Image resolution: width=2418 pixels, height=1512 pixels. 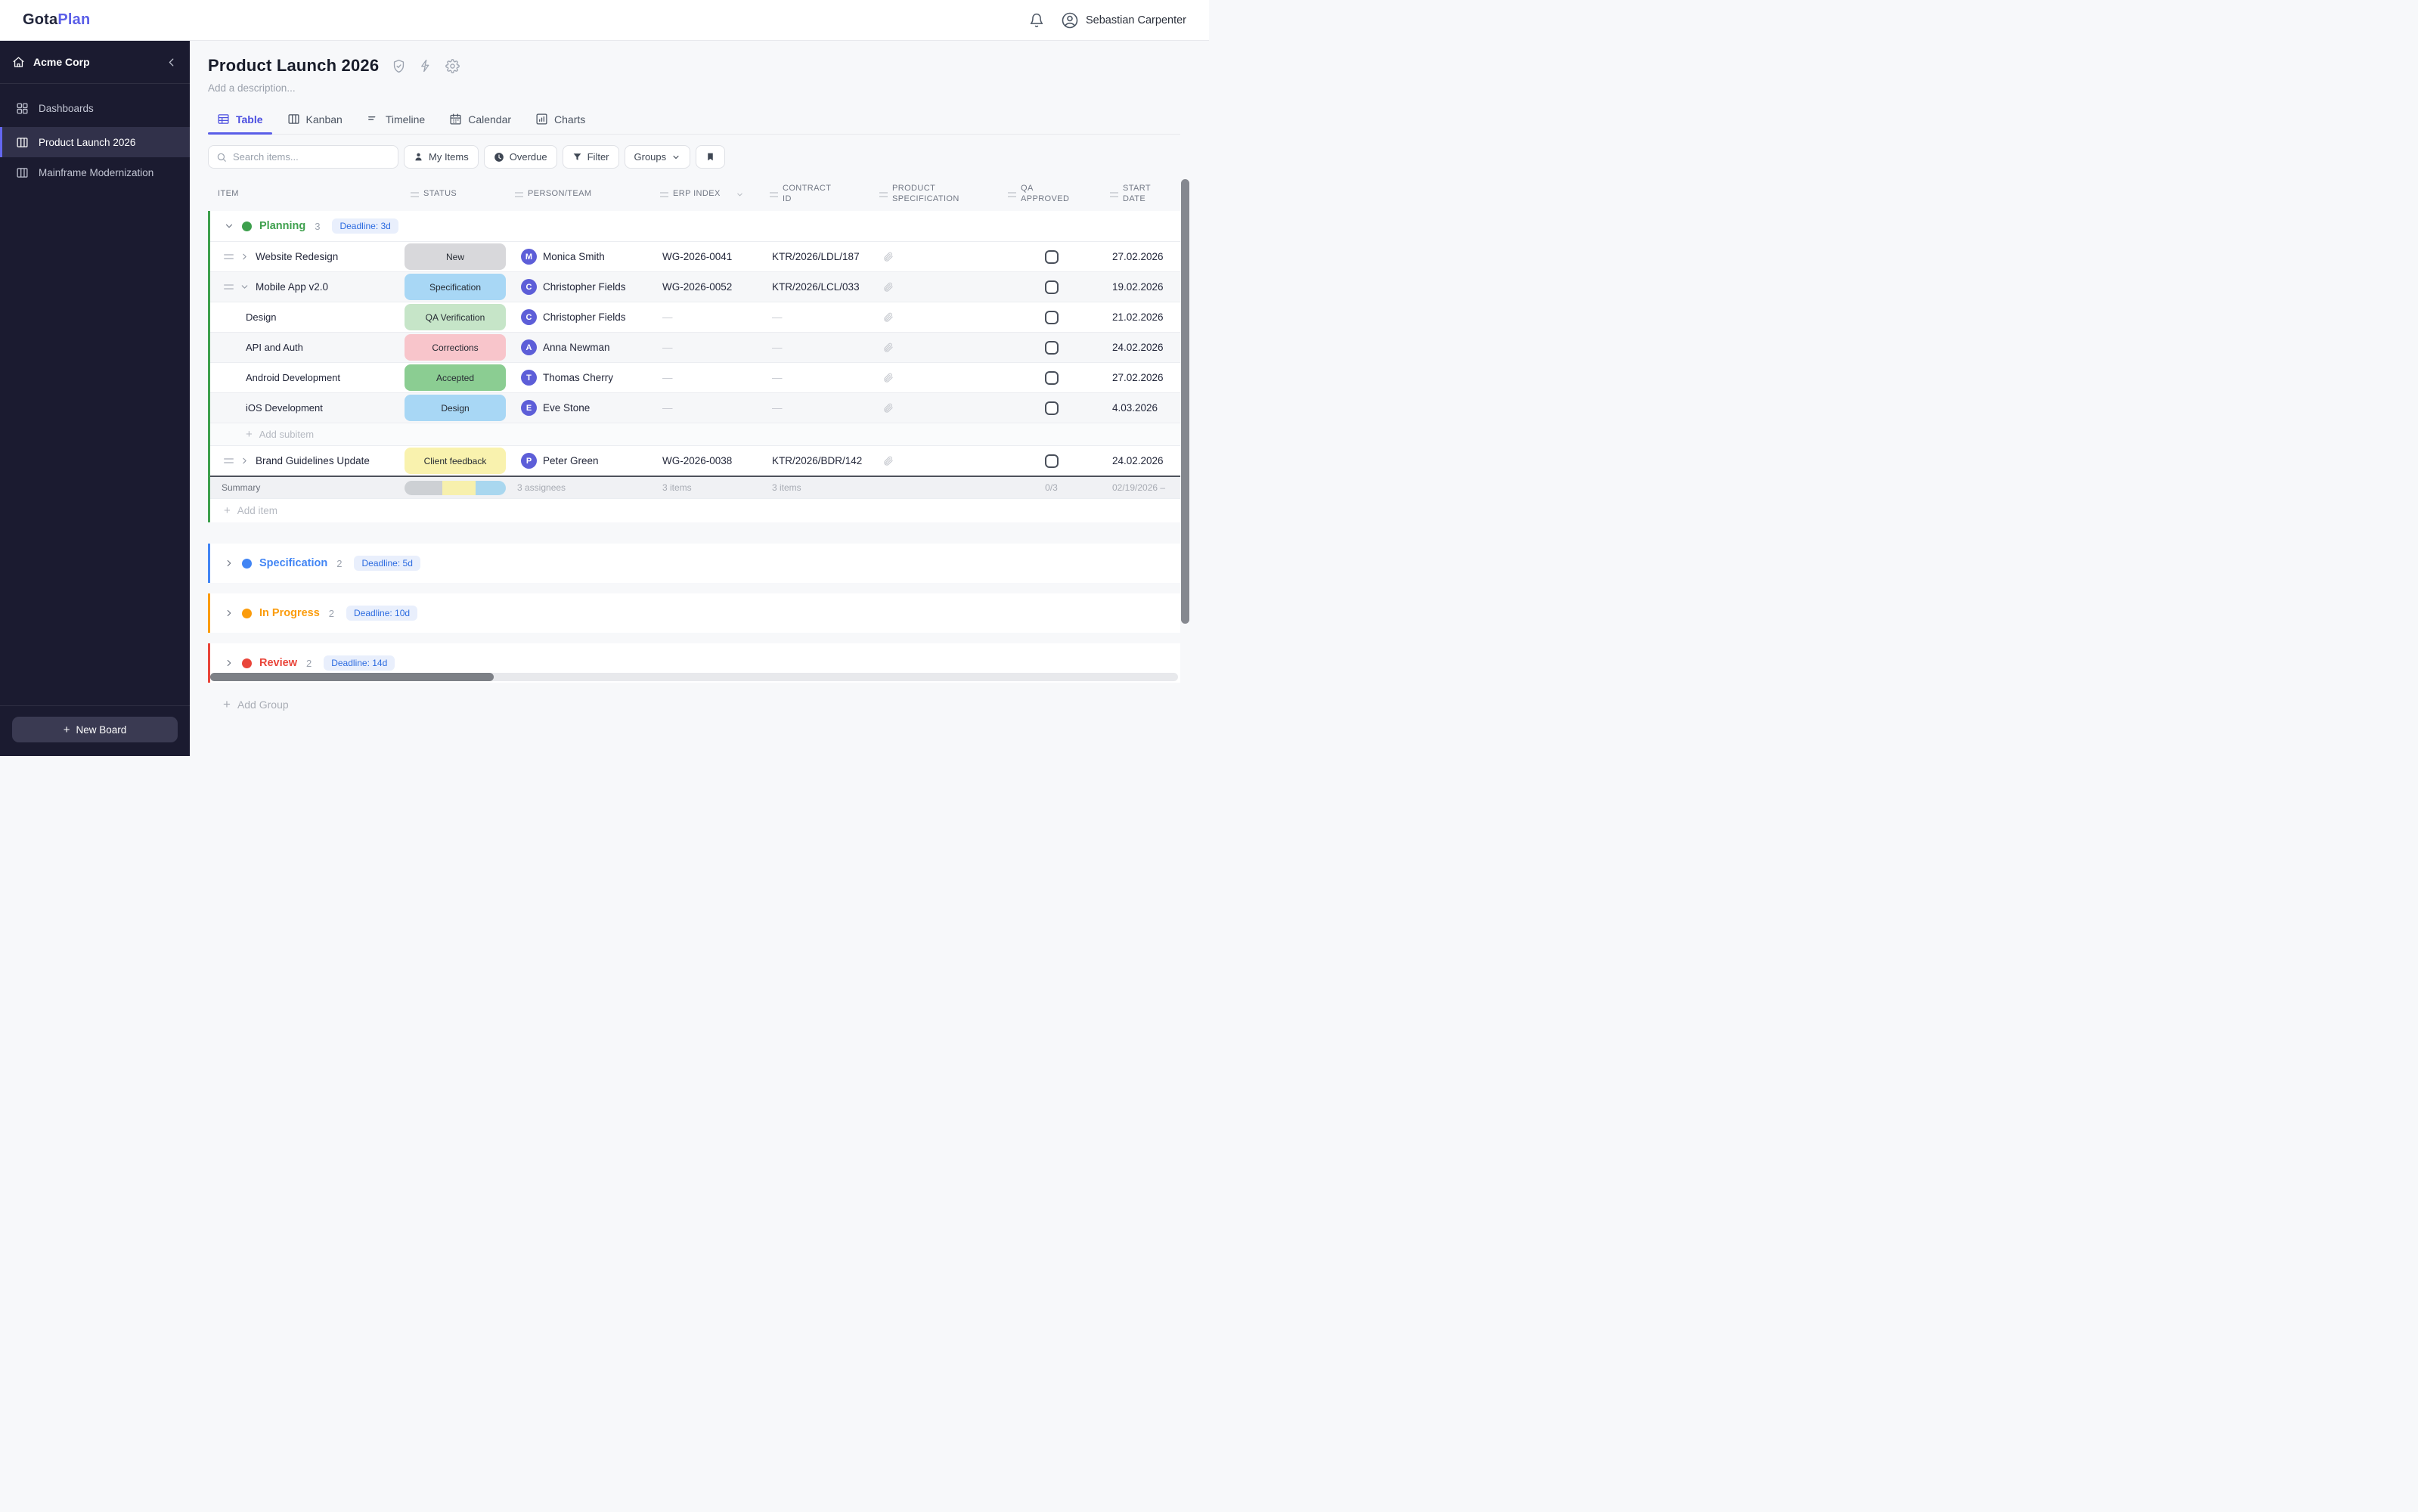 What do you see at coordinates (304, 195) in the screenshot?
I see `column-header-item: ITEM` at bounding box center [304, 195].